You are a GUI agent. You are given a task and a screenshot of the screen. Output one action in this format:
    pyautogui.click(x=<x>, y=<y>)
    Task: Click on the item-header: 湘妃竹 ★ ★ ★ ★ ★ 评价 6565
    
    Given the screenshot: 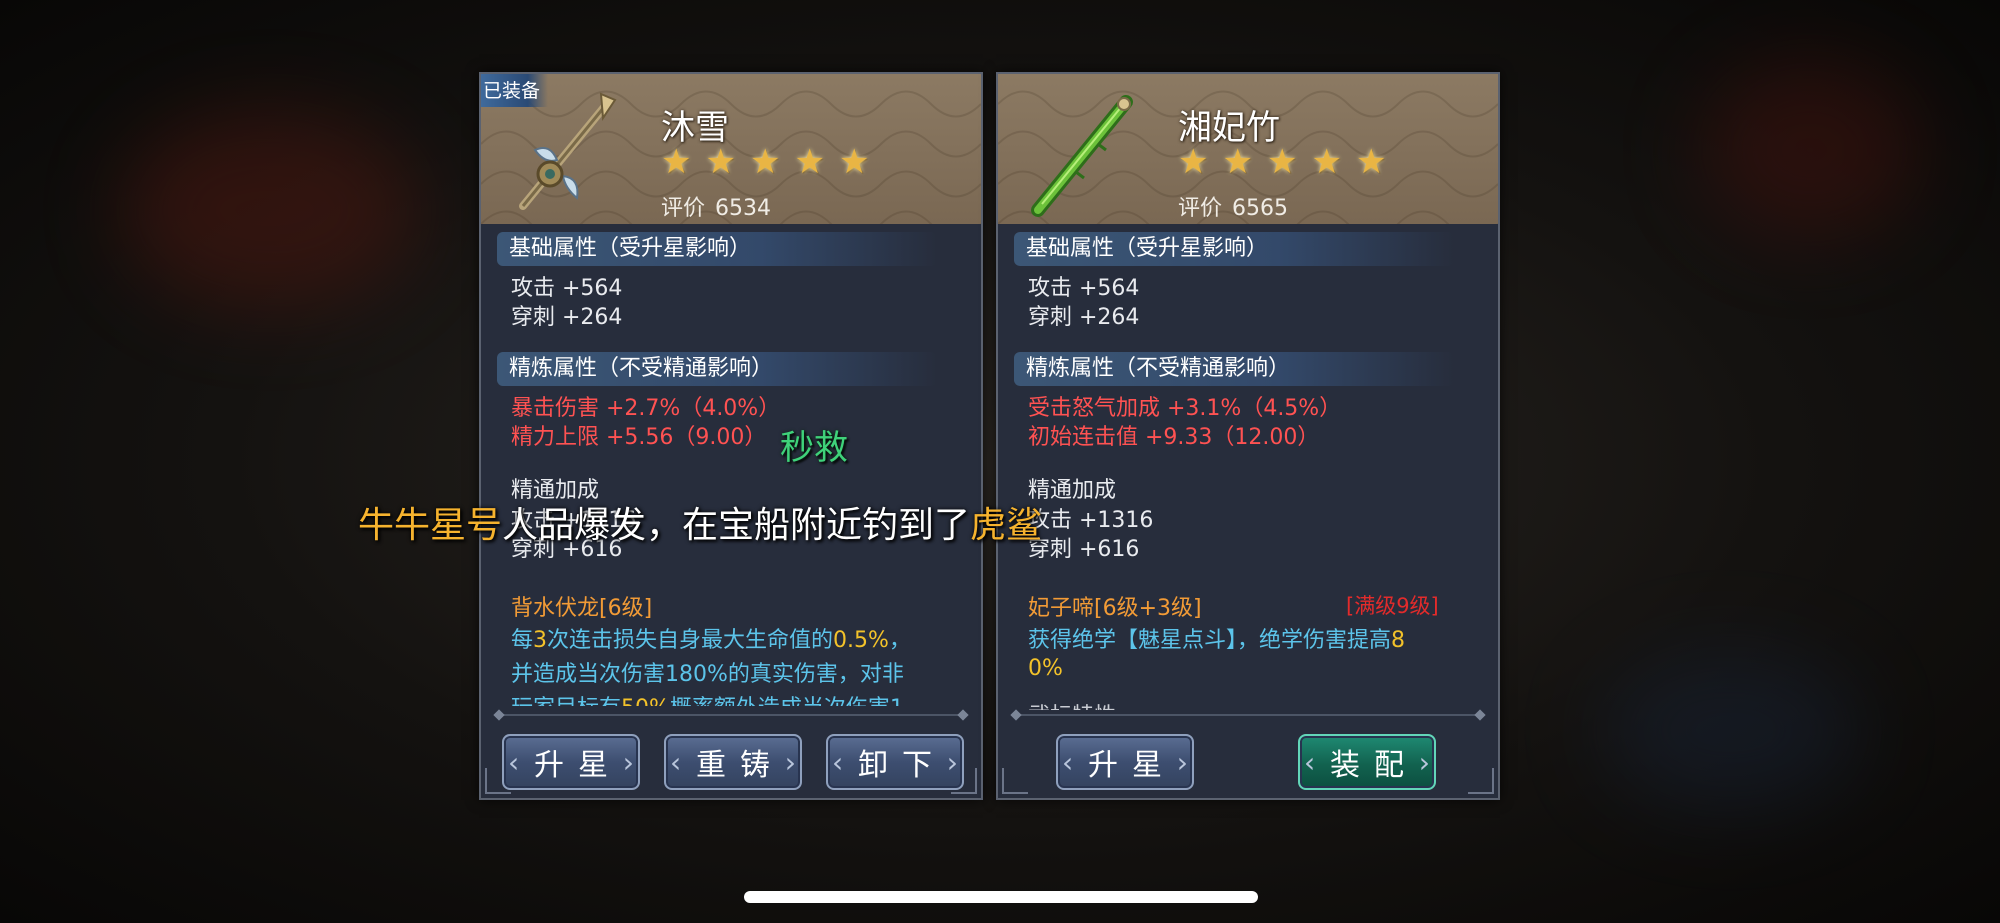 What is the action you would take?
    pyautogui.click(x=1248, y=149)
    